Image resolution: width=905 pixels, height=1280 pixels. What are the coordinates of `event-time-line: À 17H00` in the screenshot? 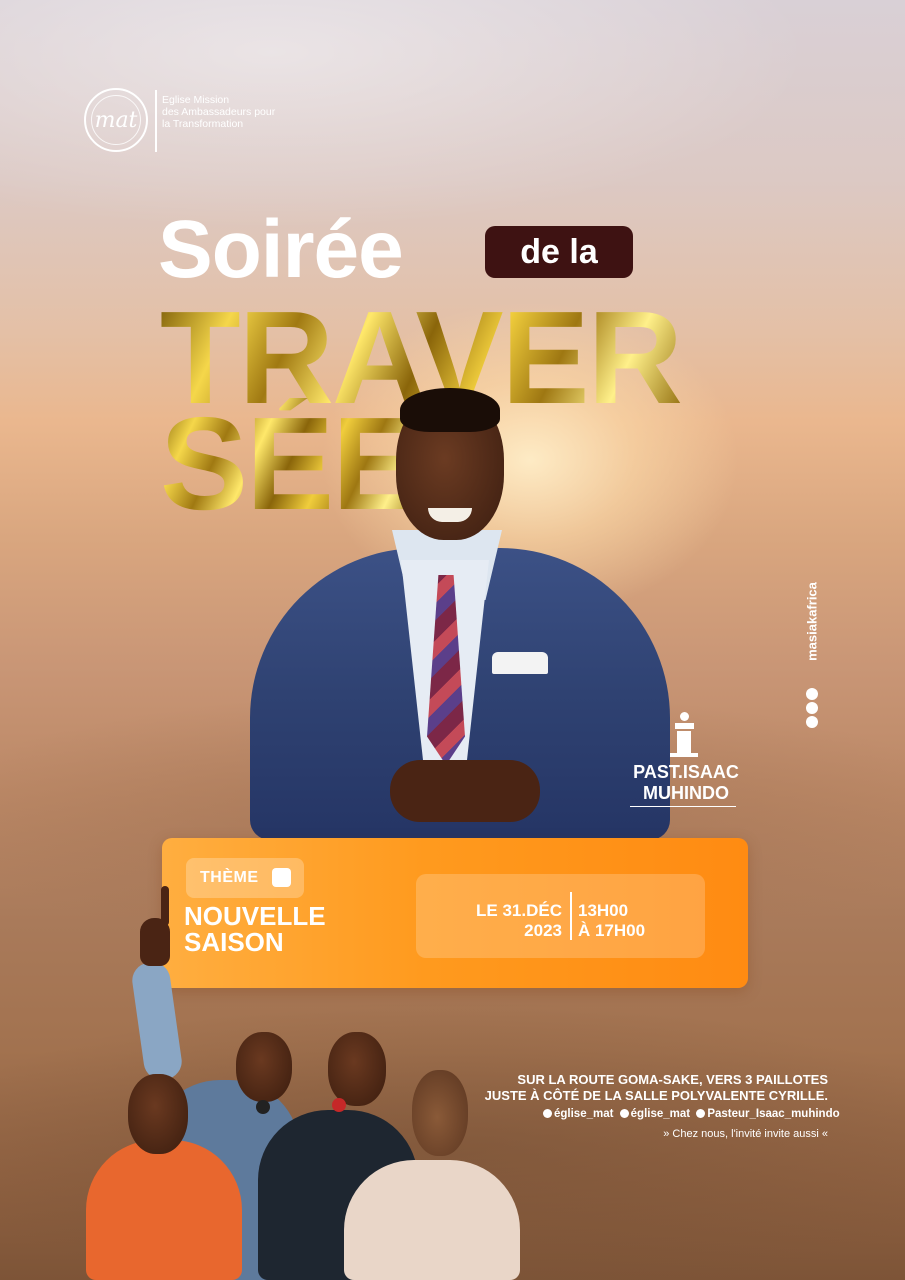 It's located at (612, 930).